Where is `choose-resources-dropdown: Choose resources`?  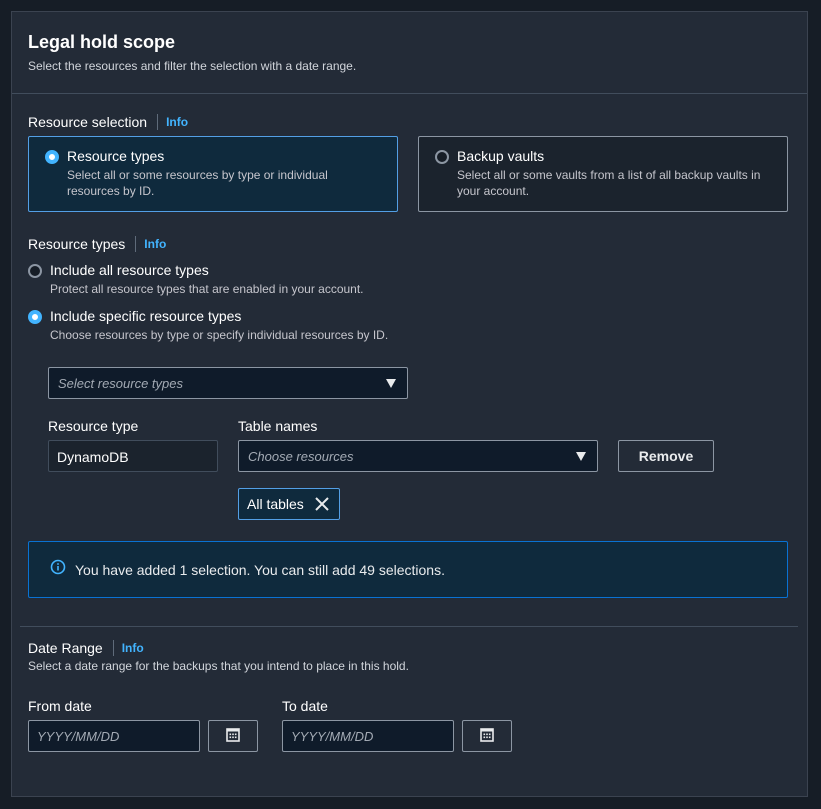 choose-resources-dropdown: Choose resources is located at coordinates (418, 456).